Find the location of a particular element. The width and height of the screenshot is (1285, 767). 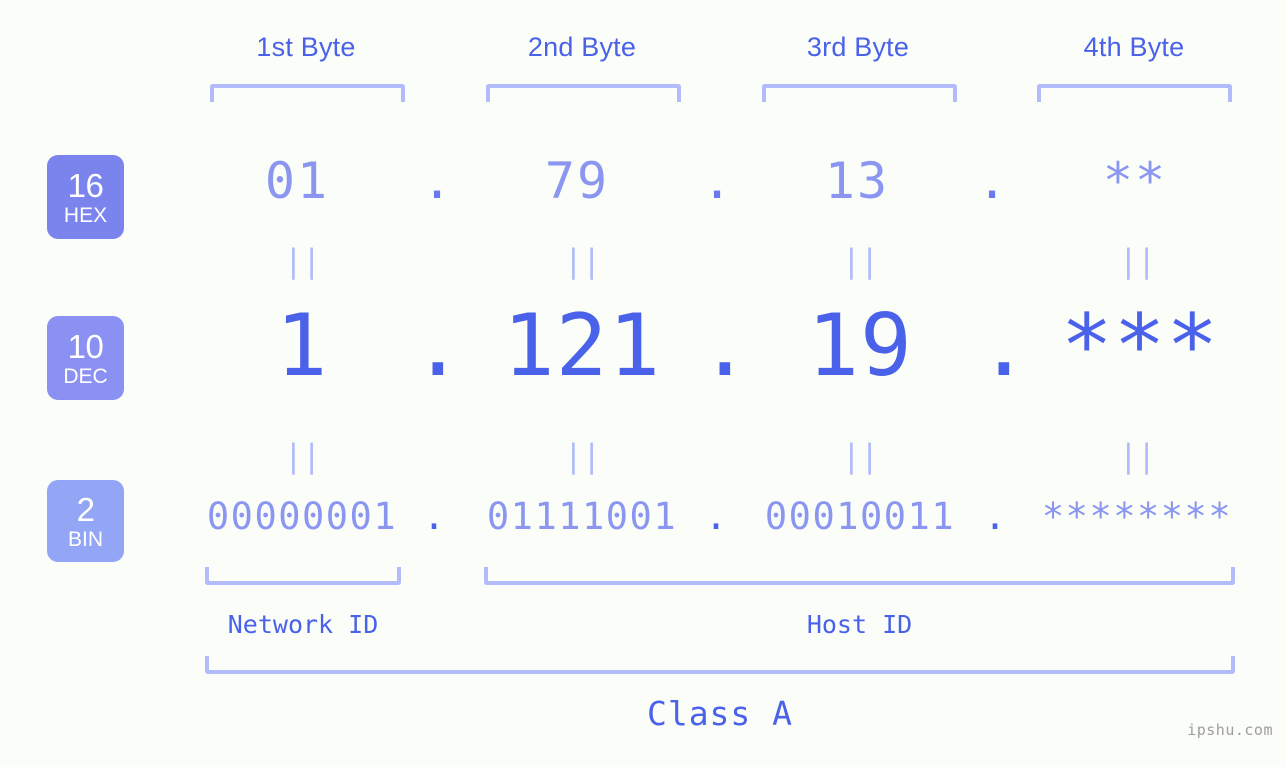

bin-octet-1: 00000001 is located at coordinates (302, 516).